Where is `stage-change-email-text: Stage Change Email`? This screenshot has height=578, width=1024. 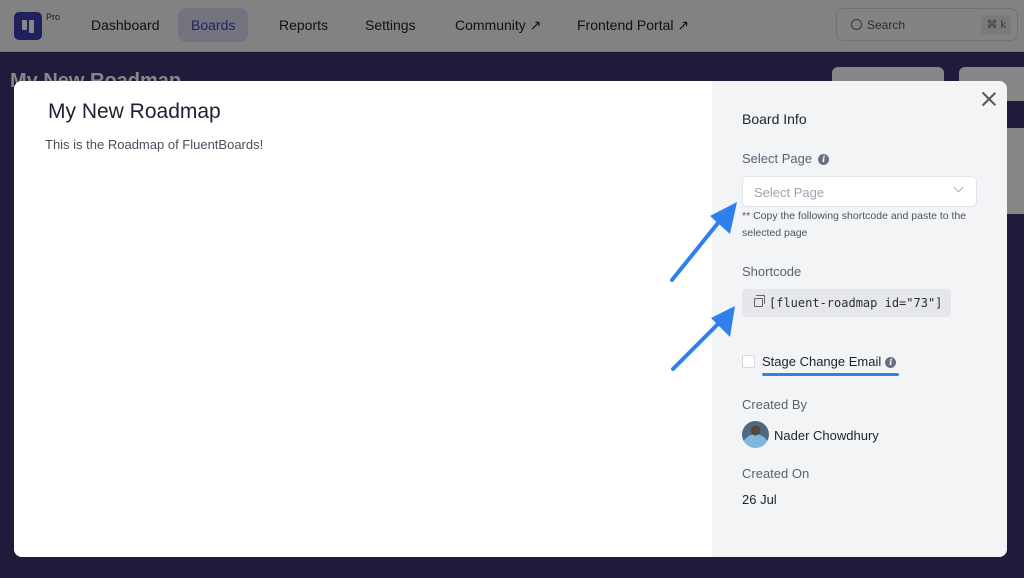 stage-change-email-text: Stage Change Email is located at coordinates (822, 361).